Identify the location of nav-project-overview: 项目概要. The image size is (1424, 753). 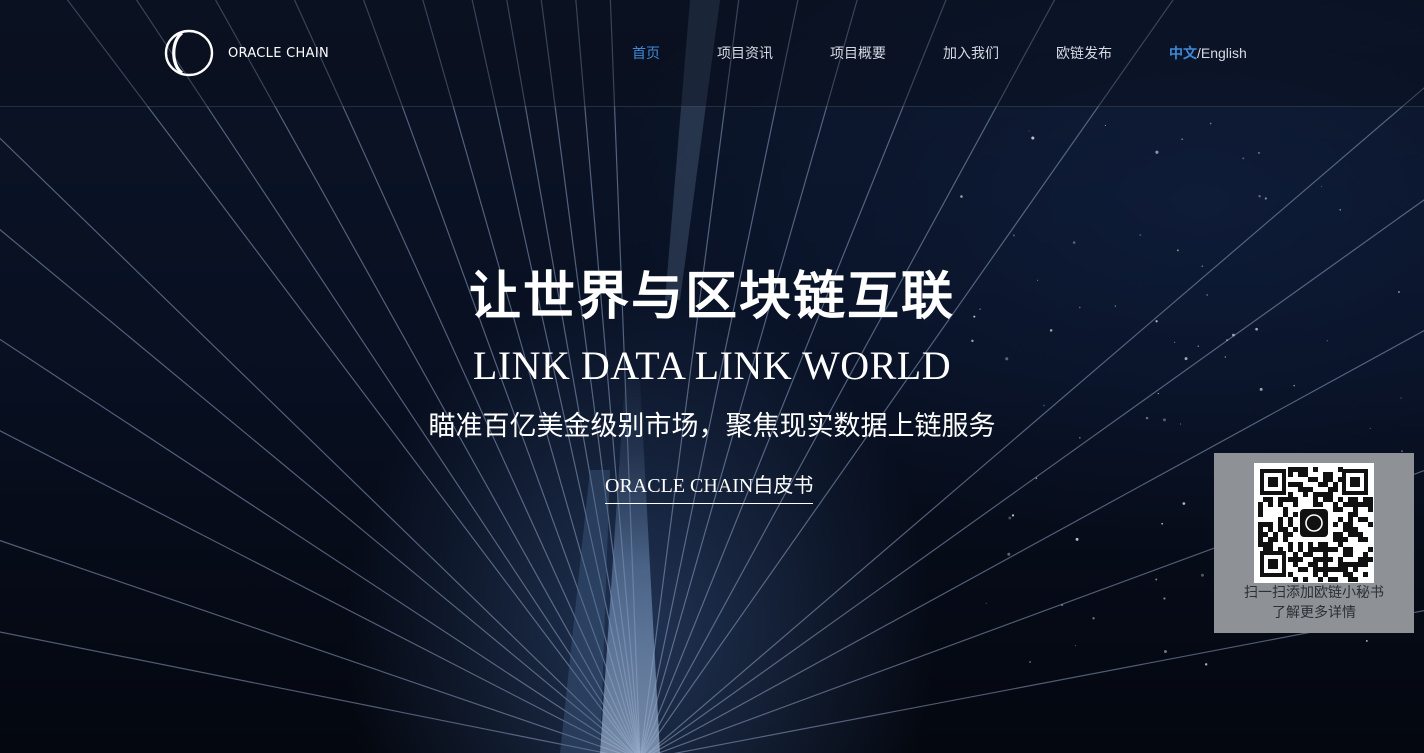
(858, 53).